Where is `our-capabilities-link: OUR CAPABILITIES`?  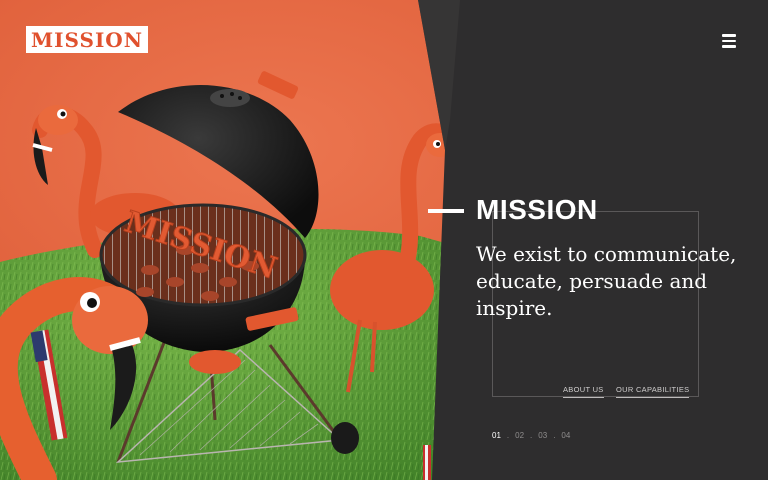 our-capabilities-link: OUR CAPABILITIES is located at coordinates (653, 391).